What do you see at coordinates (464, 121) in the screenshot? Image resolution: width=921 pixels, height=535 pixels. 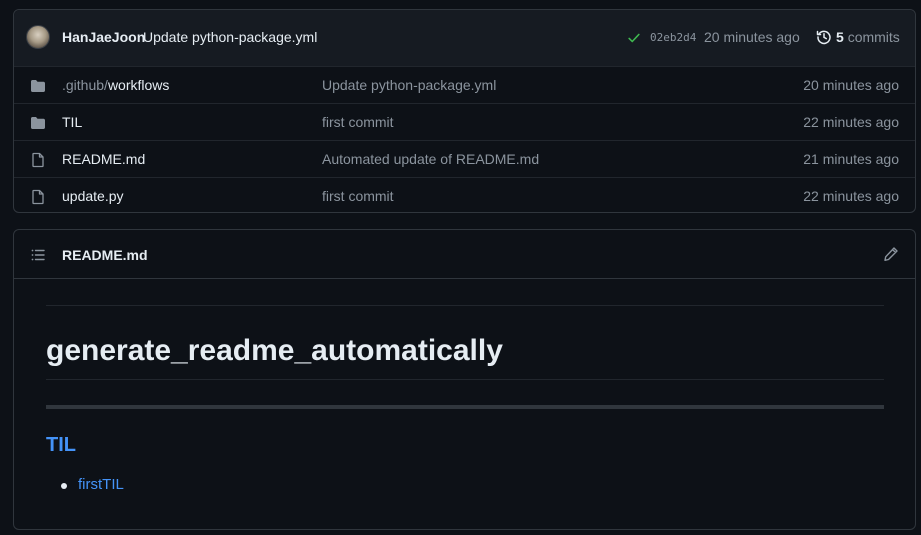 I see `file-row-til: TIL first commit 22 minutes ago` at bounding box center [464, 121].